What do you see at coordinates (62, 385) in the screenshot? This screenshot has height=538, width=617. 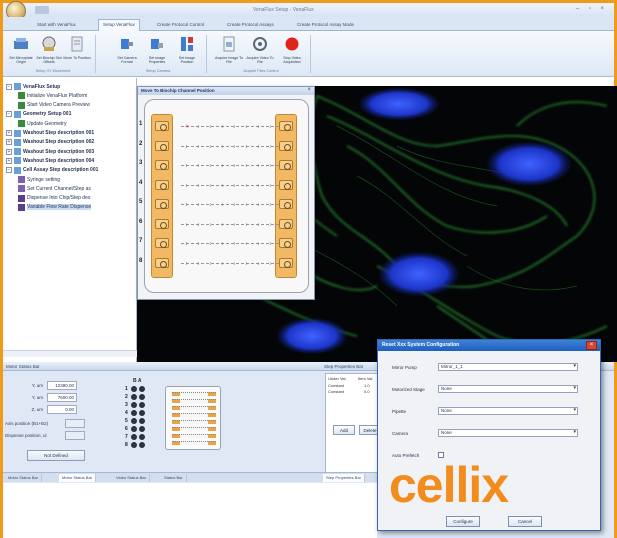 I see `x-position-value: 12380.00` at bounding box center [62, 385].